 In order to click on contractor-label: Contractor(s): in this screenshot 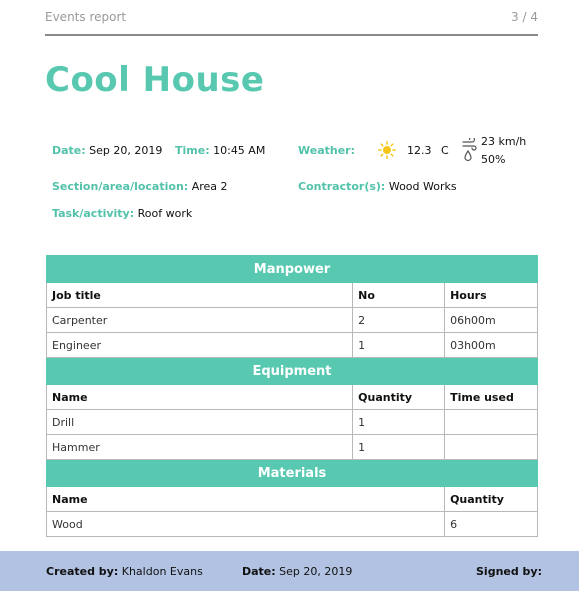, I will do `click(342, 186)`.